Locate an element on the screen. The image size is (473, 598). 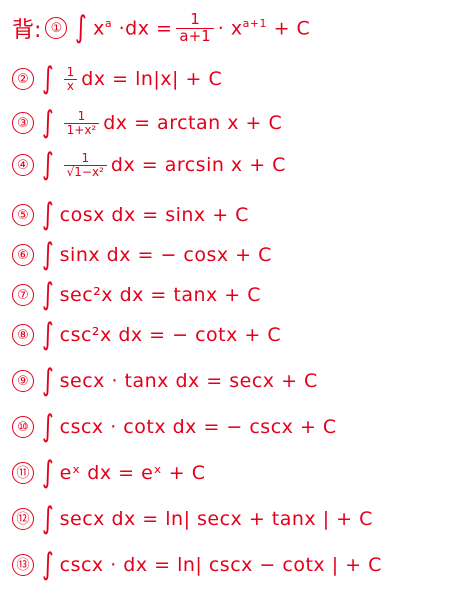
fraction: 1 a+1 is located at coordinates (195, 28).